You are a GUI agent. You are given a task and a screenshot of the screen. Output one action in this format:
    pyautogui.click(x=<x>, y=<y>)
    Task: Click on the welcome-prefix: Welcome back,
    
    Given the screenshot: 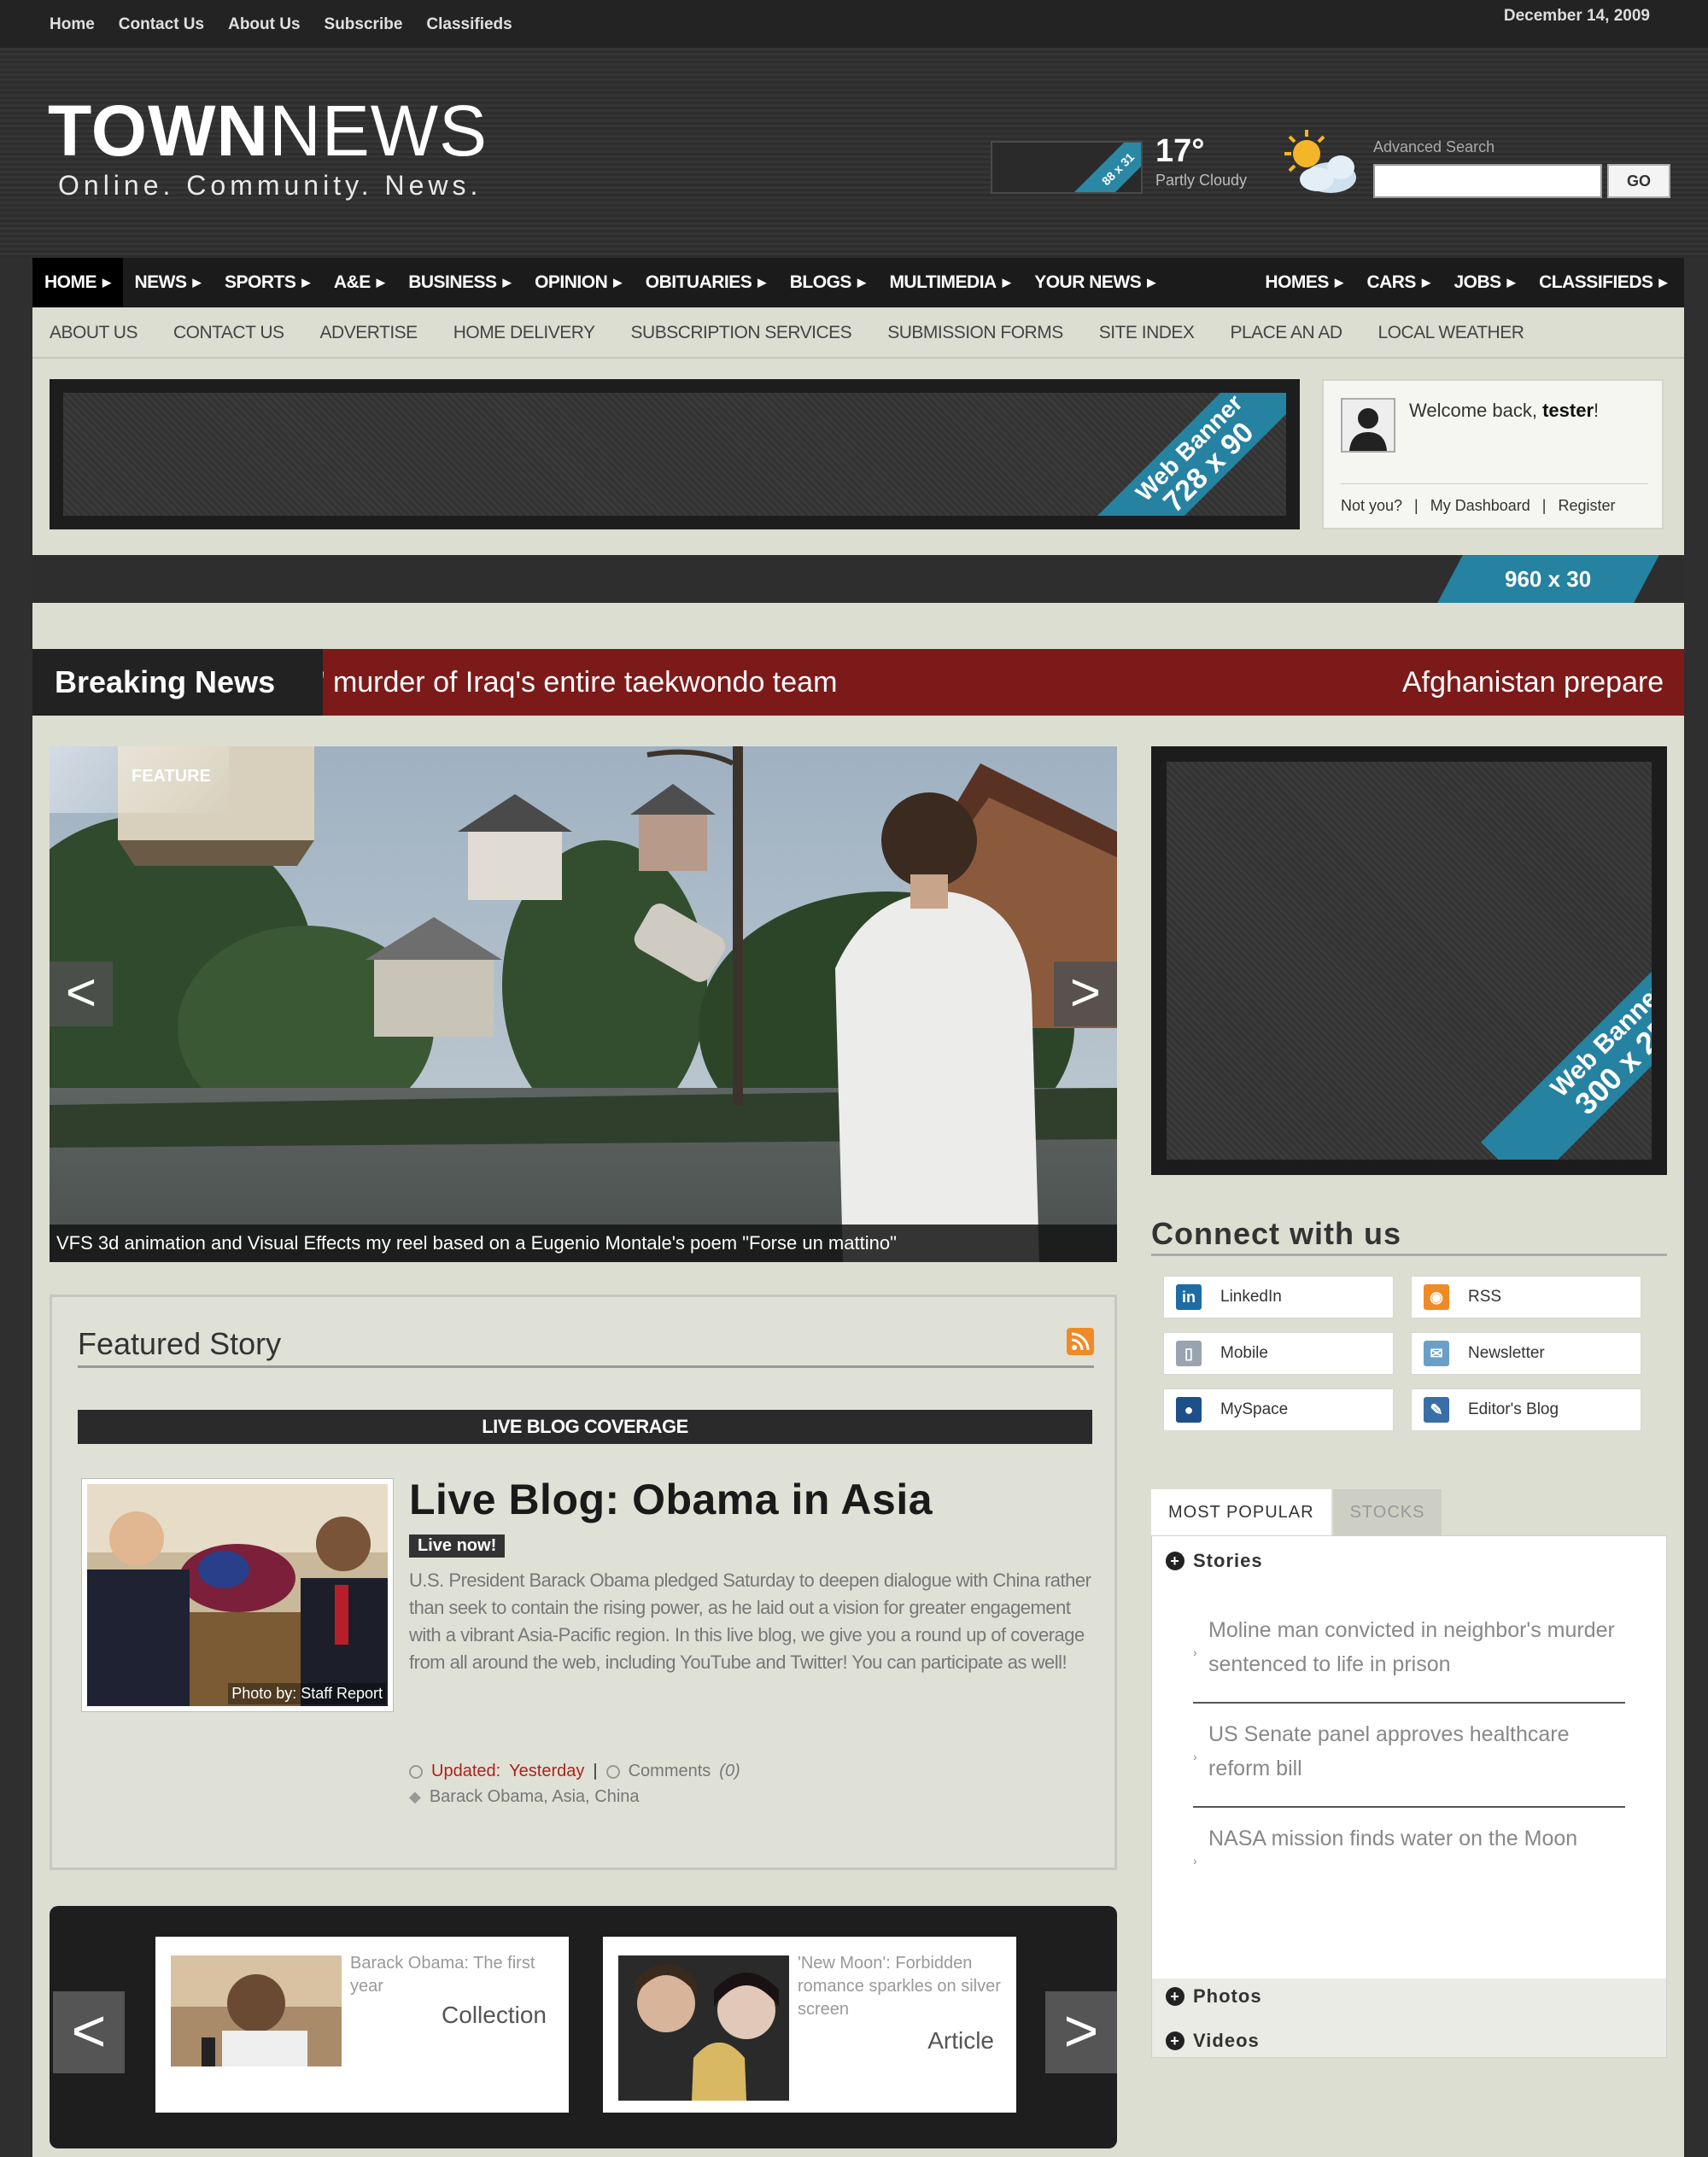 What is the action you would take?
    pyautogui.click(x=1476, y=410)
    